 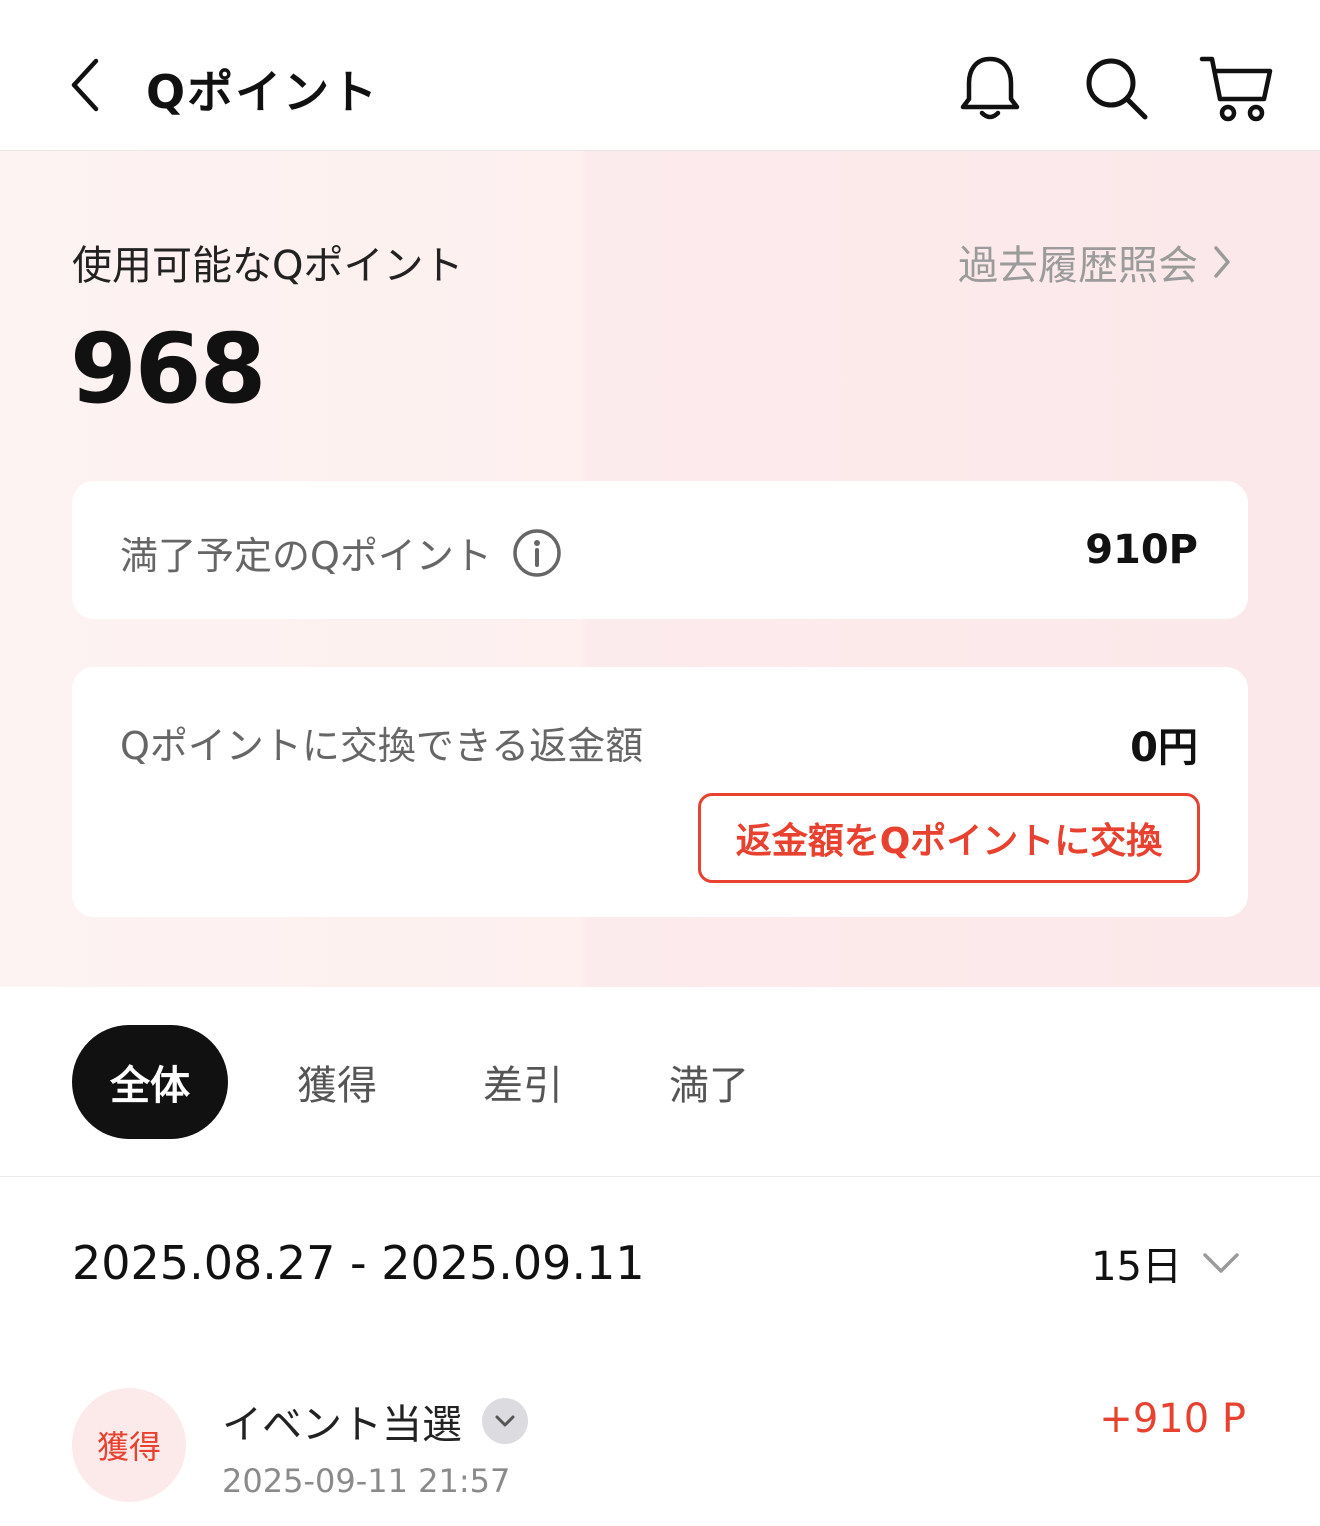 What do you see at coordinates (129, 1445) in the screenshot?
I see `type-badge: 獲得` at bounding box center [129, 1445].